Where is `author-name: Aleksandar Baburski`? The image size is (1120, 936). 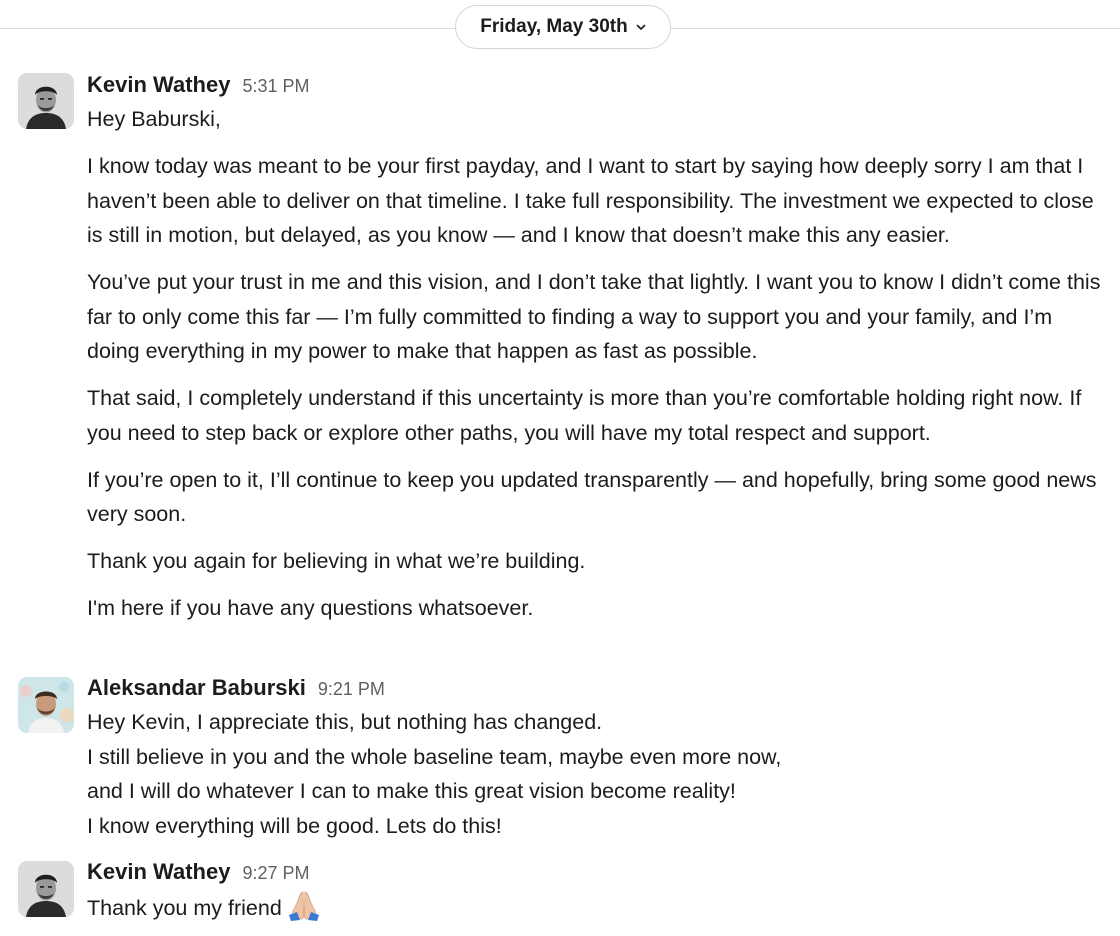 author-name: Aleksandar Baburski is located at coordinates (196, 688).